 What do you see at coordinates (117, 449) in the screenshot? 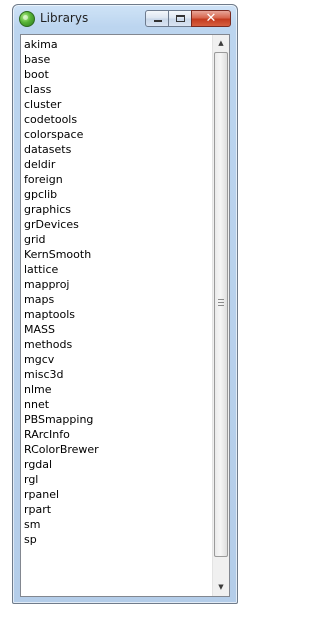
I see `list-item: RColorBrewer` at bounding box center [117, 449].